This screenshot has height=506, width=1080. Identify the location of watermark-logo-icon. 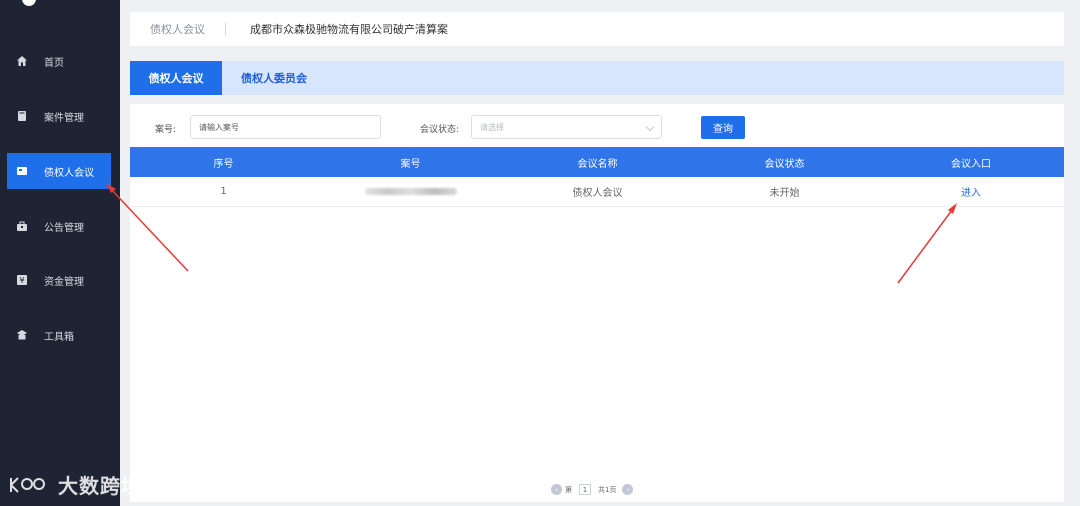
(27, 484).